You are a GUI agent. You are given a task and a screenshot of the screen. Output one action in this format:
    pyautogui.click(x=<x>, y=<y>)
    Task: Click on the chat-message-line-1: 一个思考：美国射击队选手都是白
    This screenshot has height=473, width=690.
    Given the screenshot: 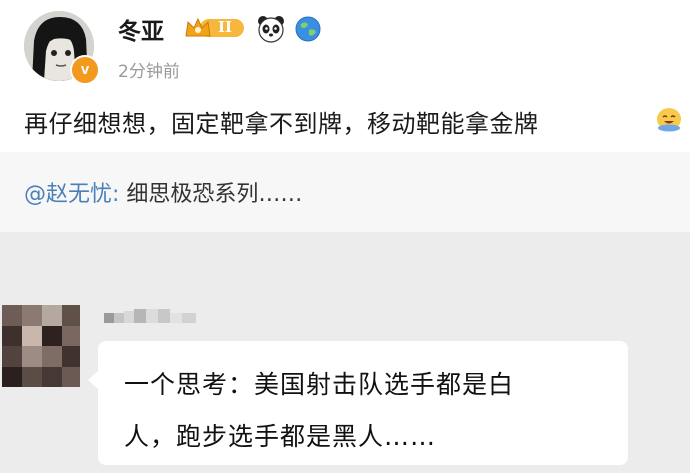 What is the action you would take?
    pyautogui.click(x=319, y=384)
    